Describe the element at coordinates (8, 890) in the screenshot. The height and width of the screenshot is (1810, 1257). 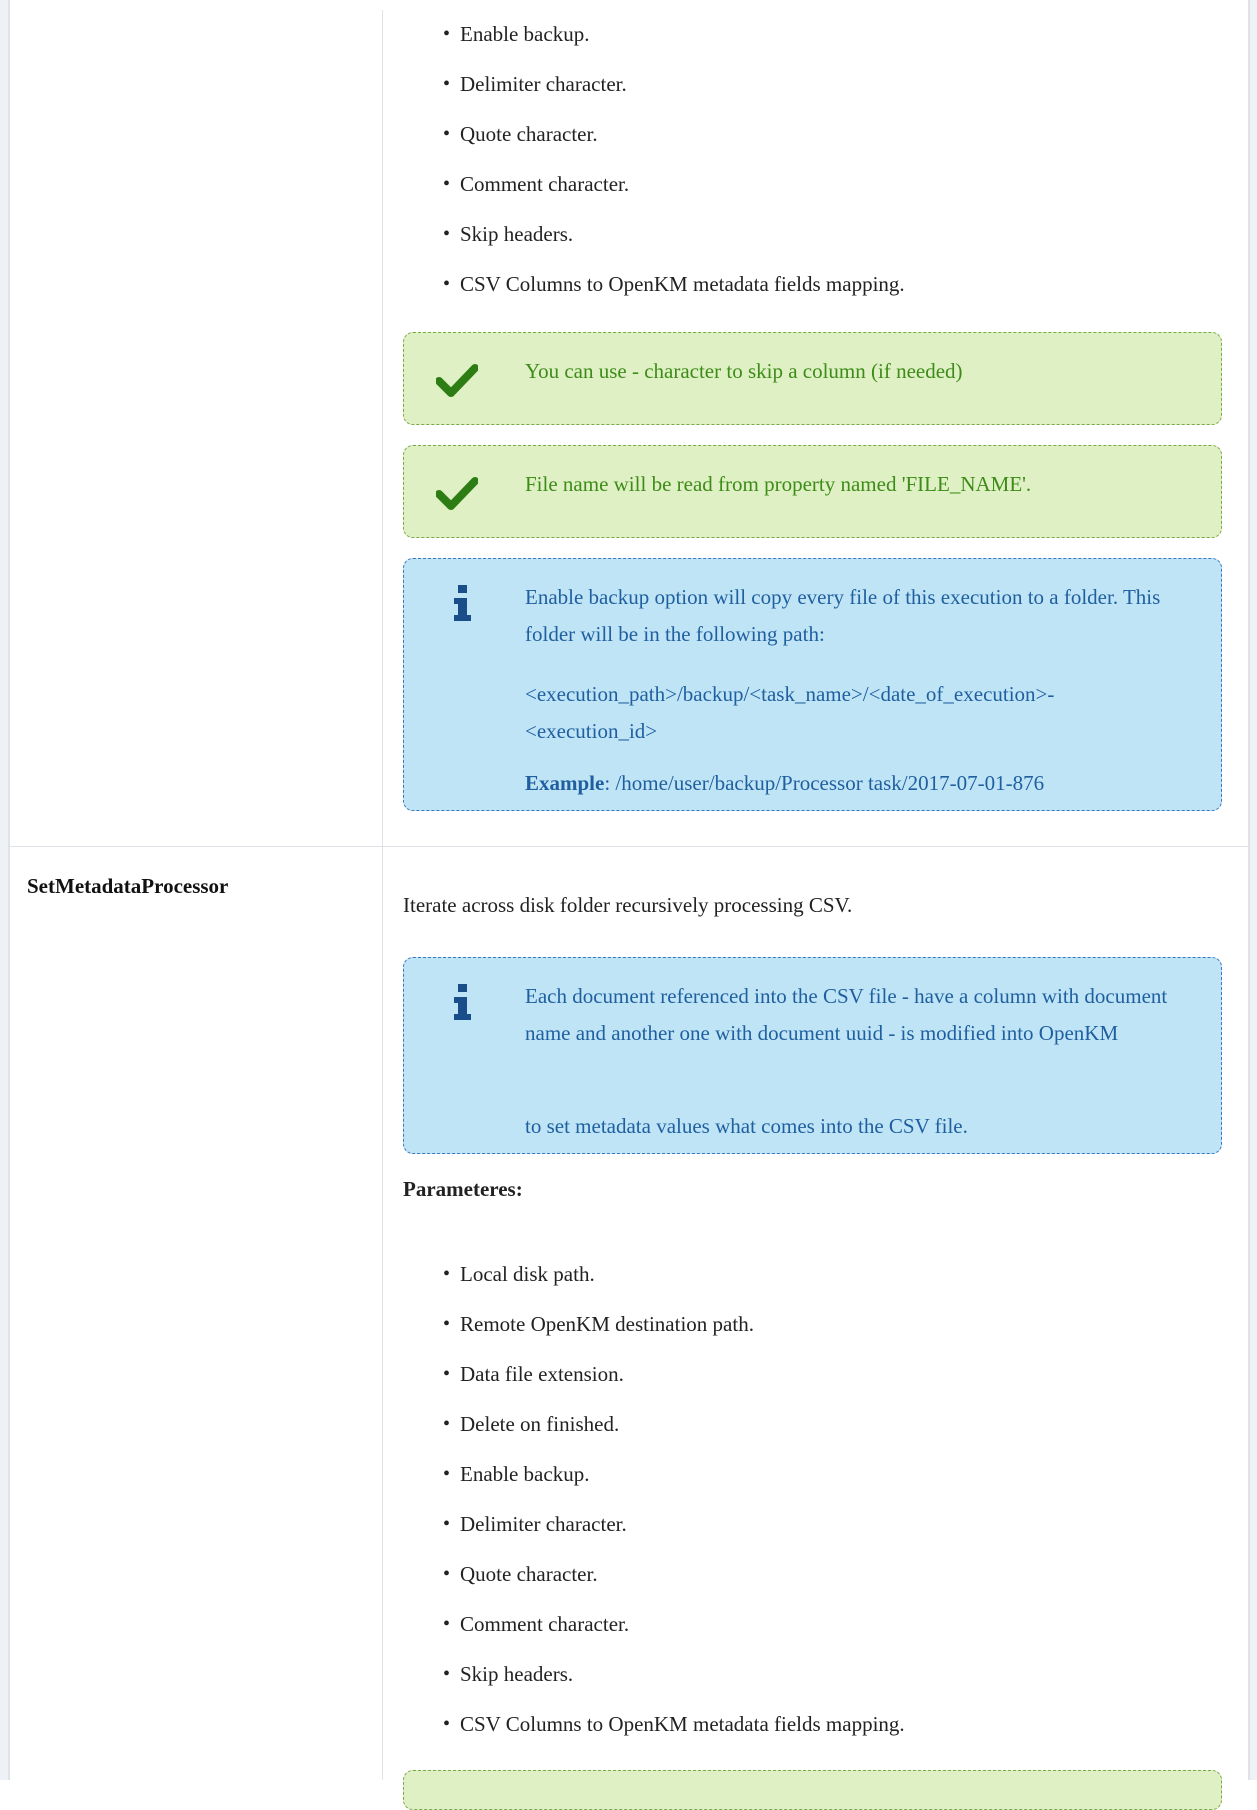
I see `table-left-border` at that location.